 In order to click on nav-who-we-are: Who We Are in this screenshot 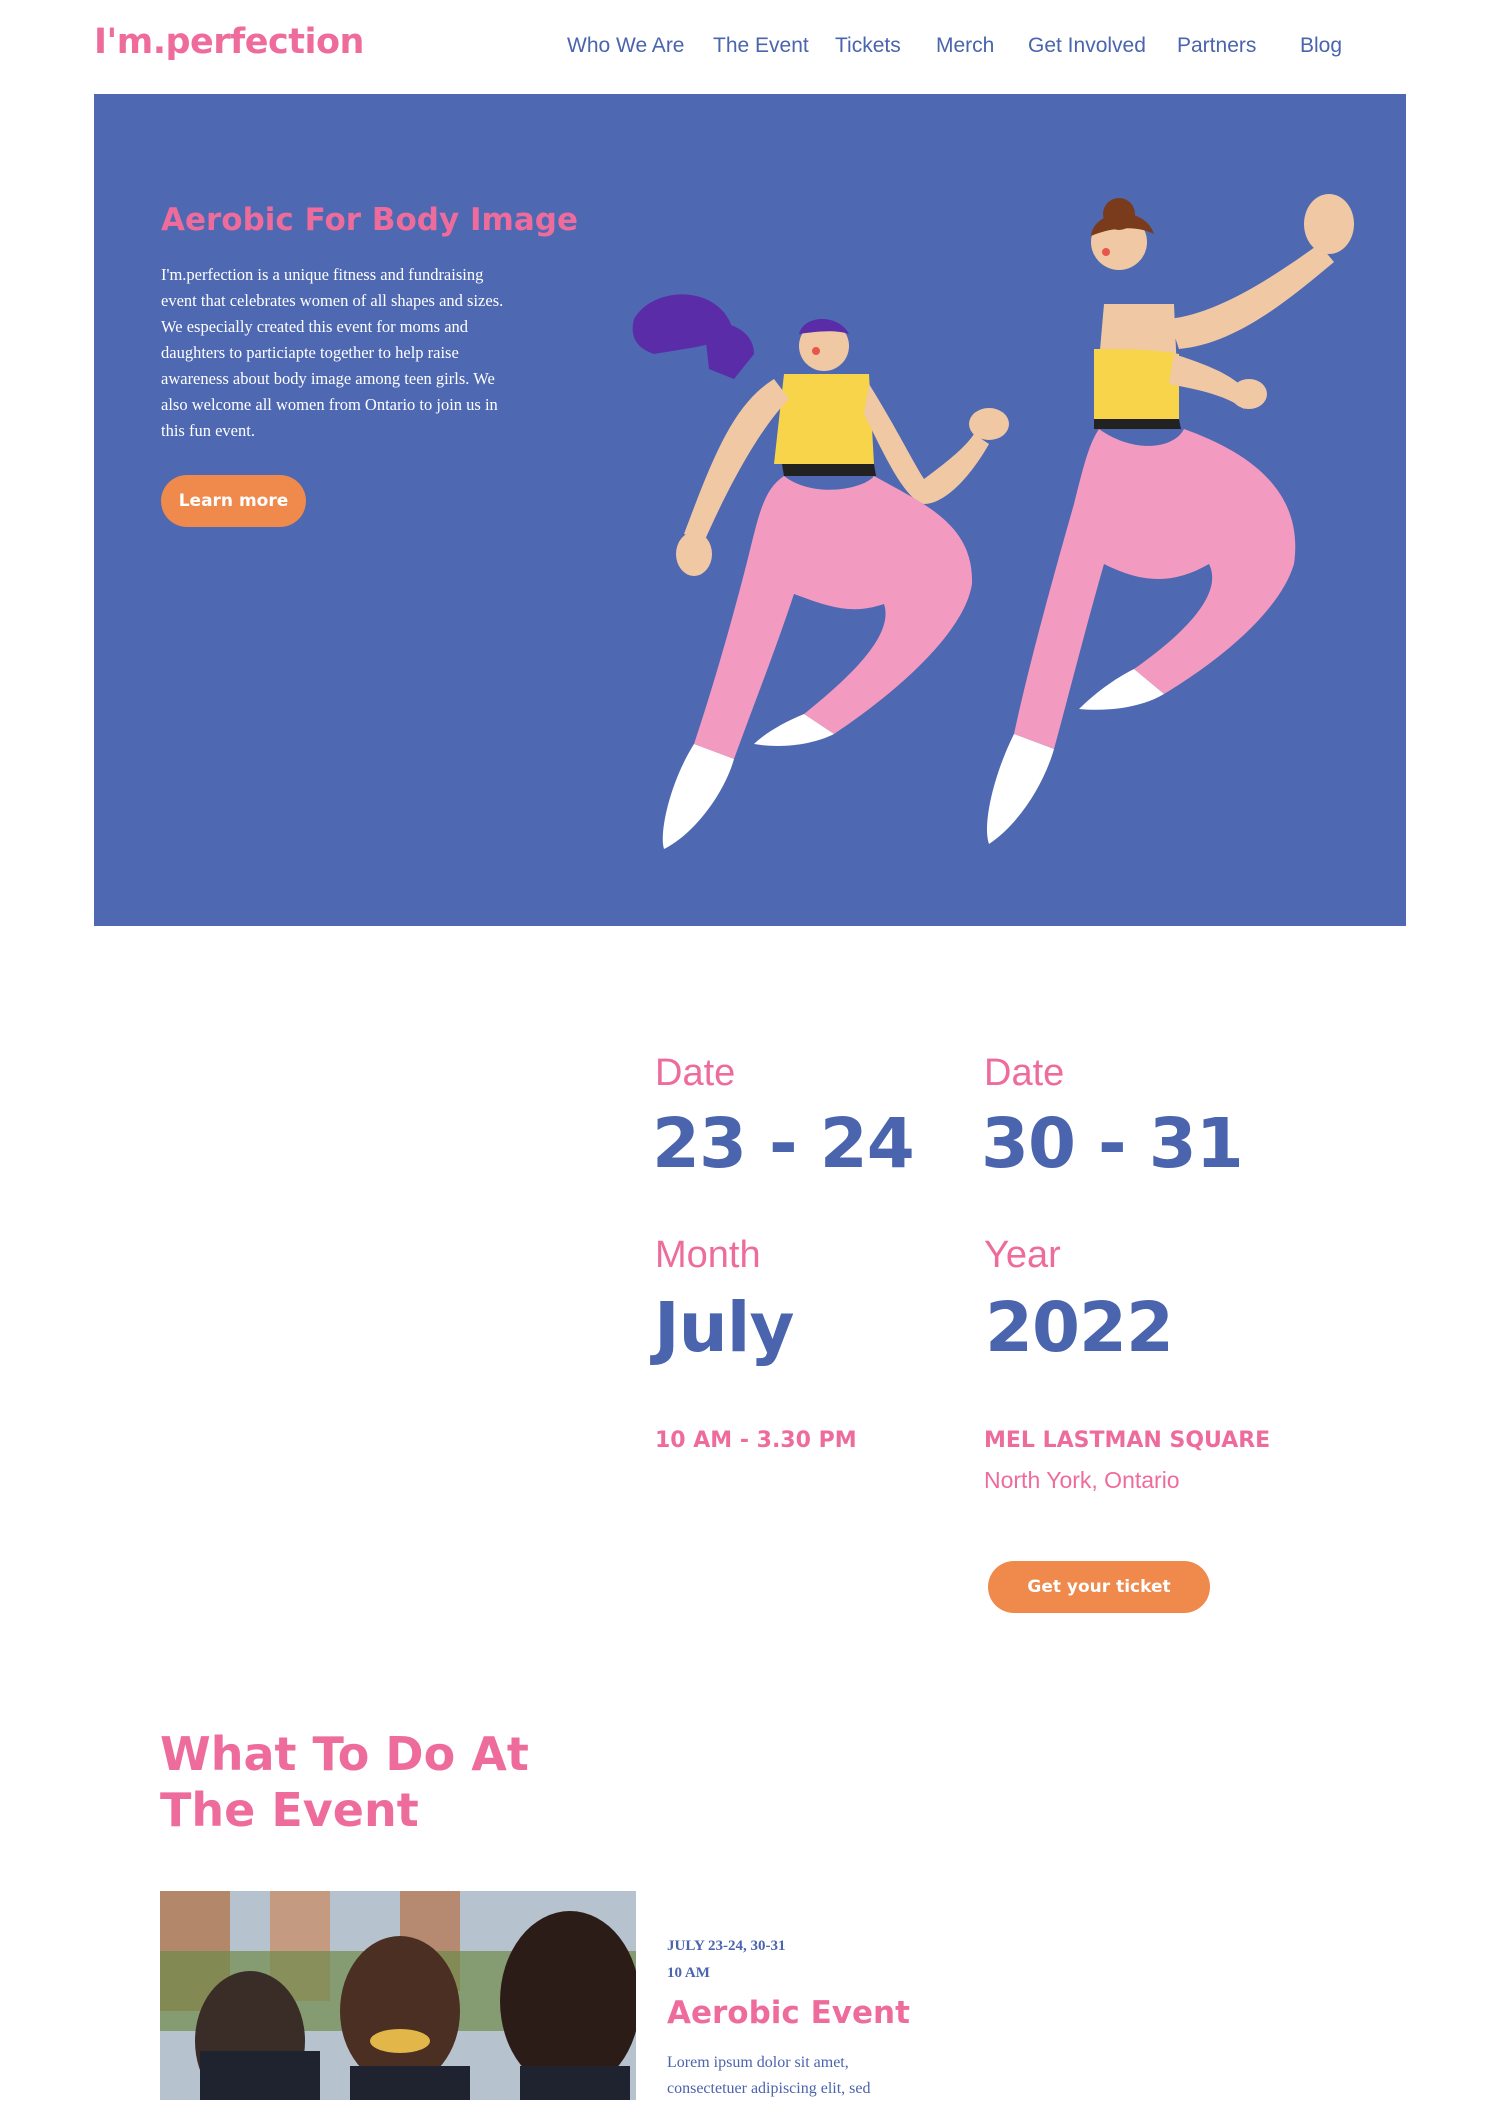, I will do `click(626, 46)`.